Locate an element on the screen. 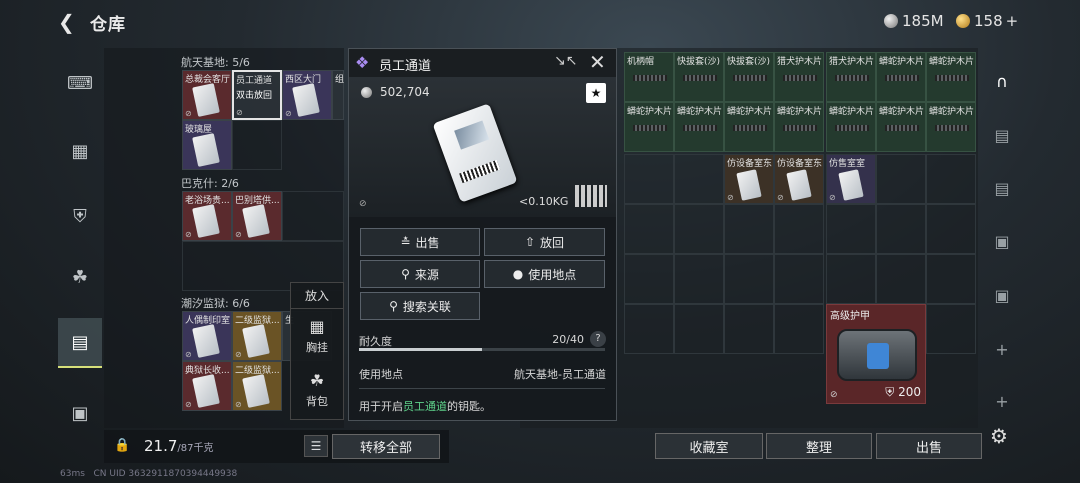 This screenshot has height=483, width=1080. gold-currency: 158 + is located at coordinates (987, 21).